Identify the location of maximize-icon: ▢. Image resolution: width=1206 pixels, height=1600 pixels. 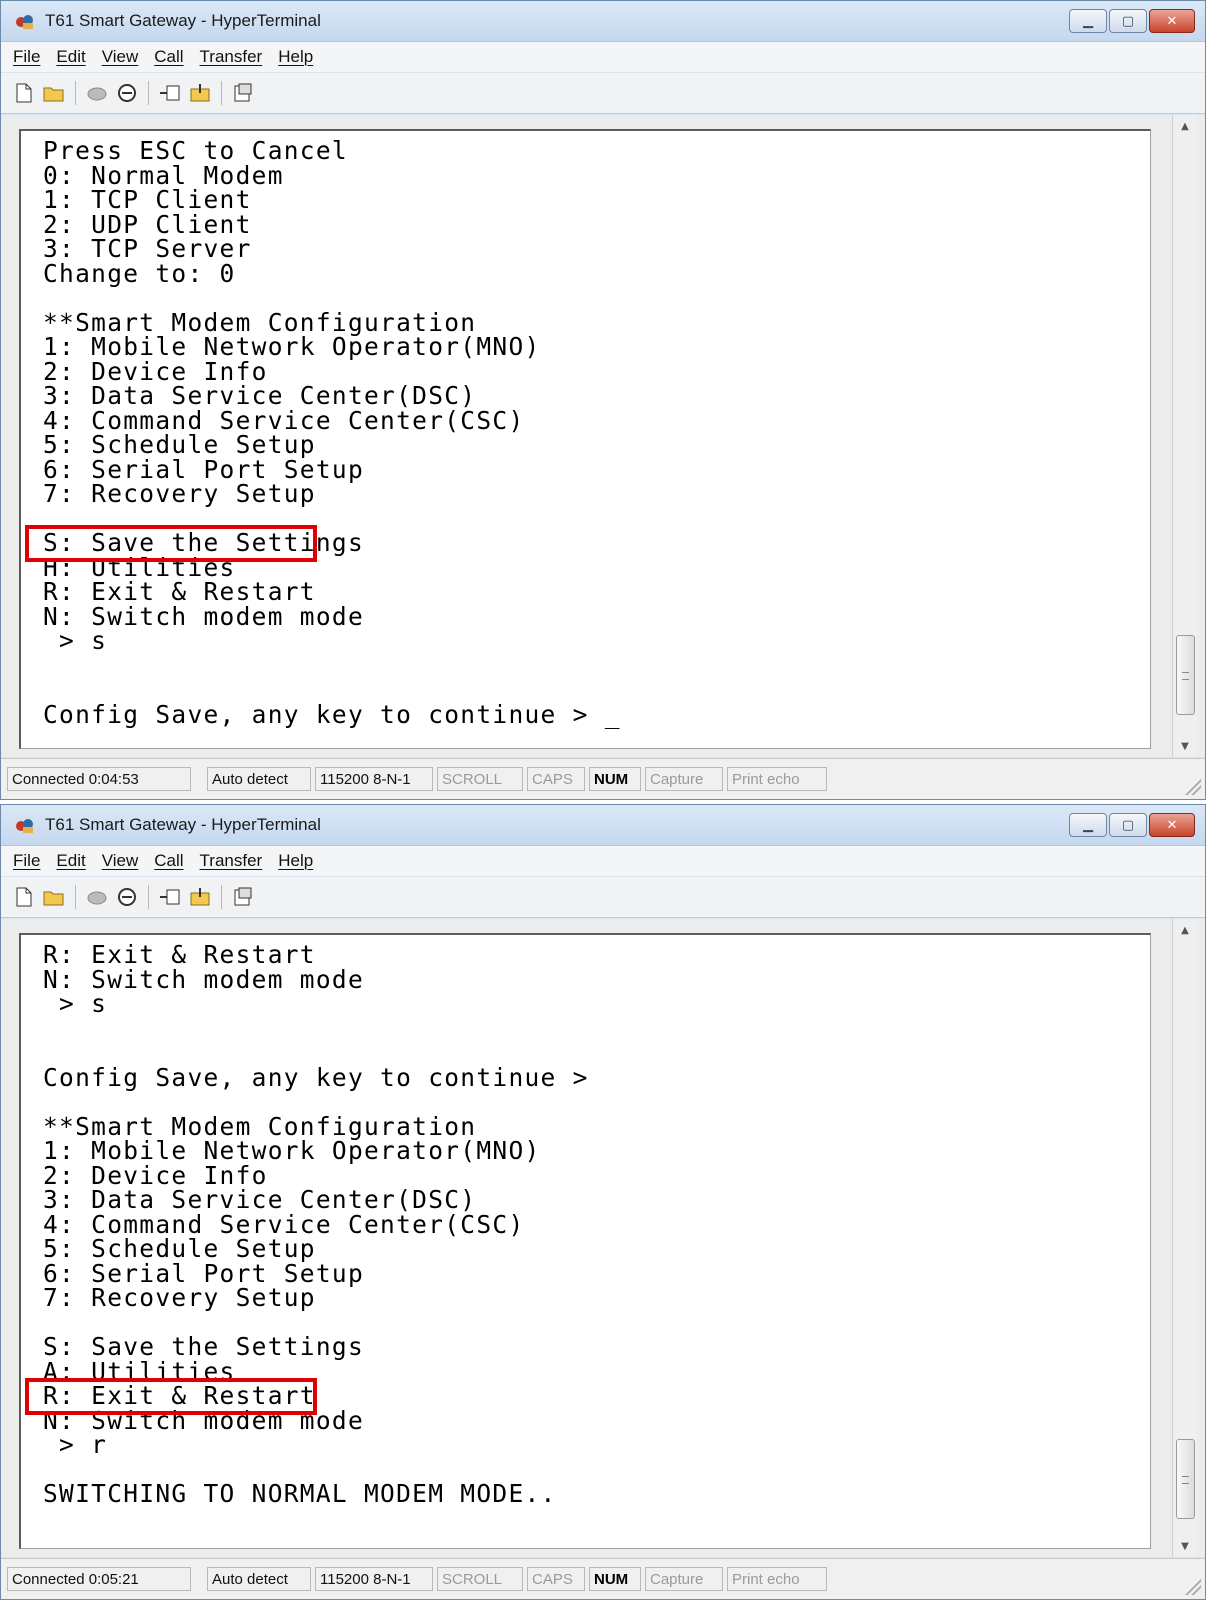
(1128, 825).